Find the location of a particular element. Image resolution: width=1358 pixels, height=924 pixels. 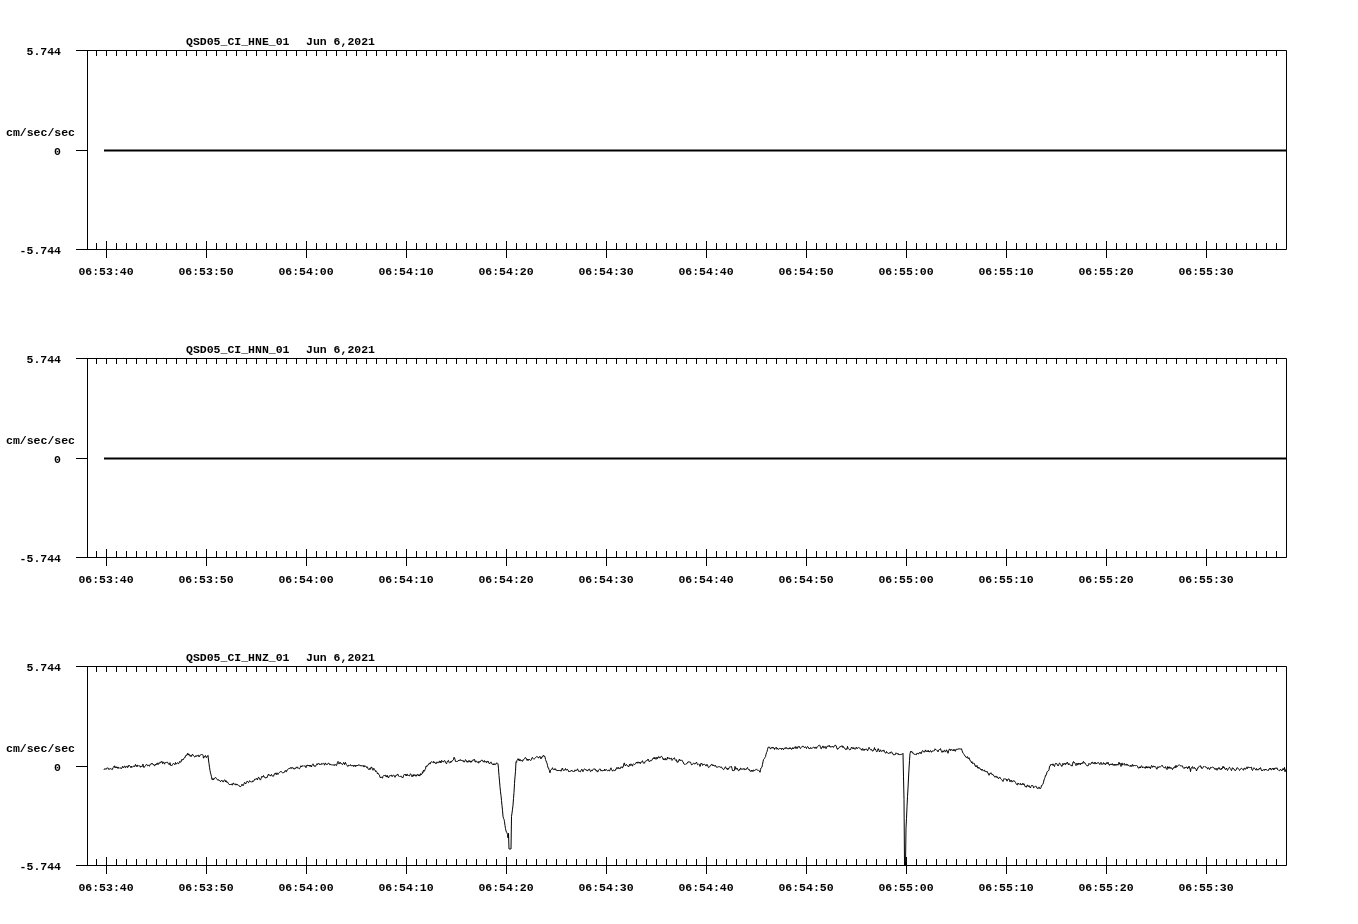

trace-title: QSD05_CI_HNN_01 is located at coordinates (238, 349).